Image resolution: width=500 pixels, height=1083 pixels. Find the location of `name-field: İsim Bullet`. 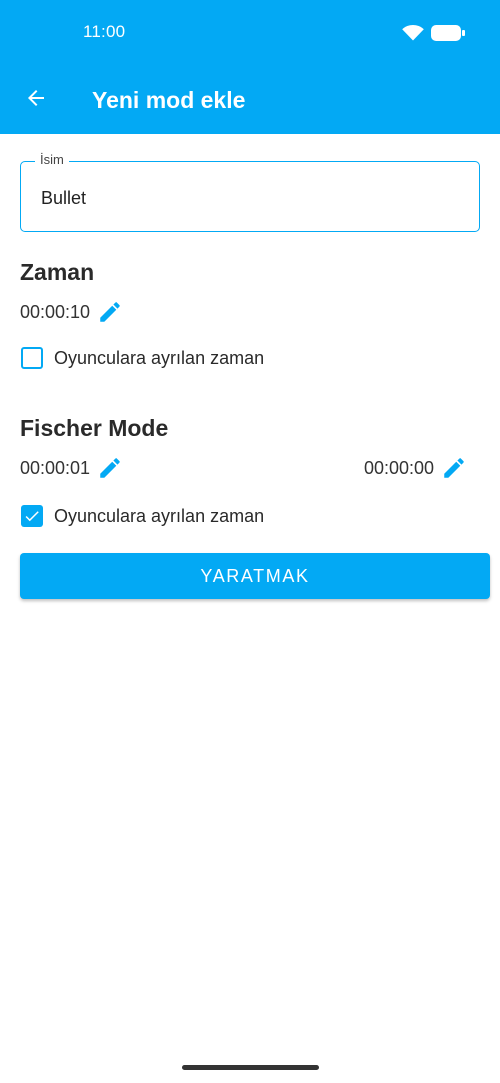

name-field: İsim Bullet is located at coordinates (250, 192).